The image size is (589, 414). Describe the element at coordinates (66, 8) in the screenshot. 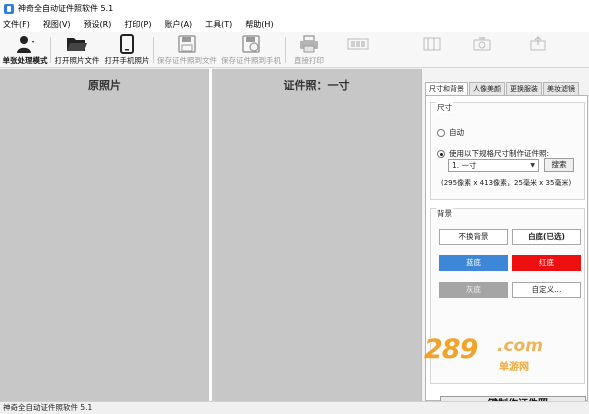

I see `window-title: 神奇全自动证件照软件 5.1` at that location.